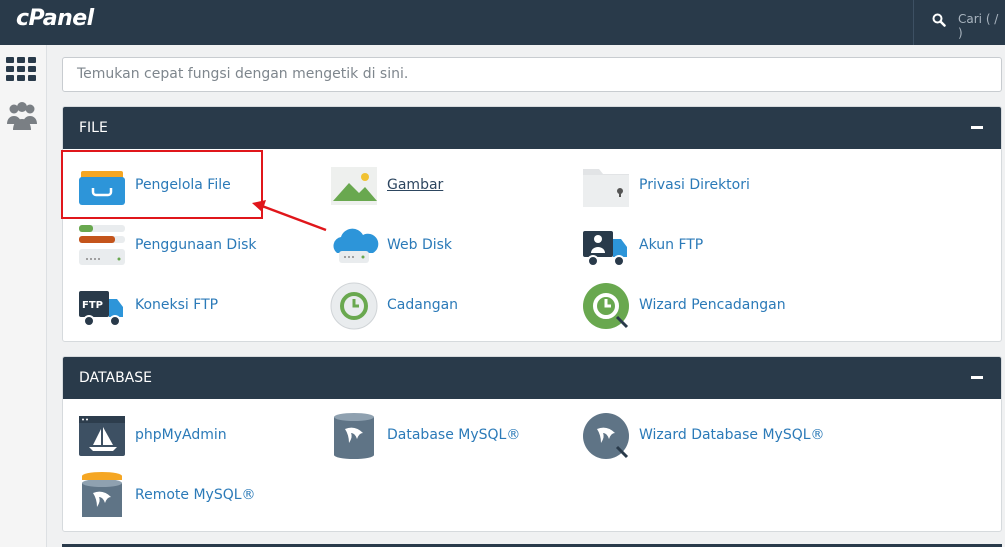 The height and width of the screenshot is (547, 1005). I want to click on images-icon, so click(354, 186).